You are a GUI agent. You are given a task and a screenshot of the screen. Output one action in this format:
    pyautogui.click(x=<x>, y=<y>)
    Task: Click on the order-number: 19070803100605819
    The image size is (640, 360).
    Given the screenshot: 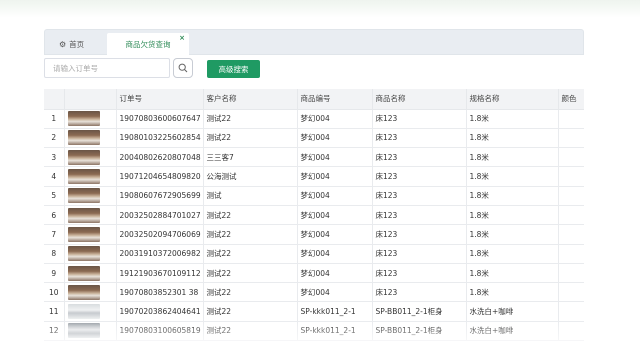 What is the action you would take?
    pyautogui.click(x=160, y=331)
    